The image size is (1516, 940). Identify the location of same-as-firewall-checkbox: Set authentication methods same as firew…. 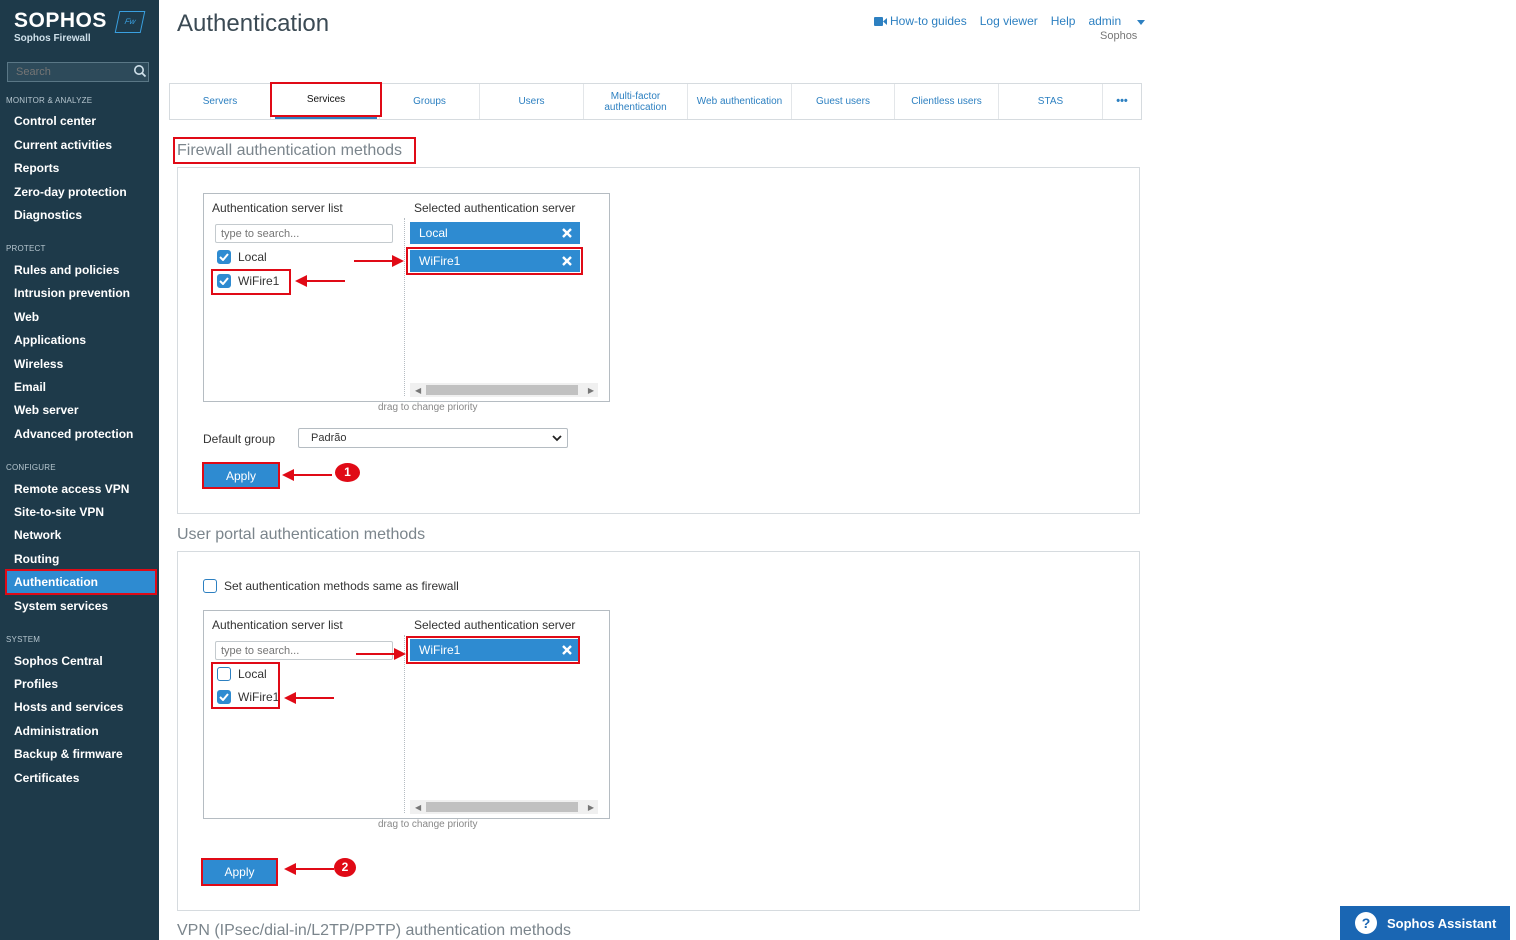
(331, 586).